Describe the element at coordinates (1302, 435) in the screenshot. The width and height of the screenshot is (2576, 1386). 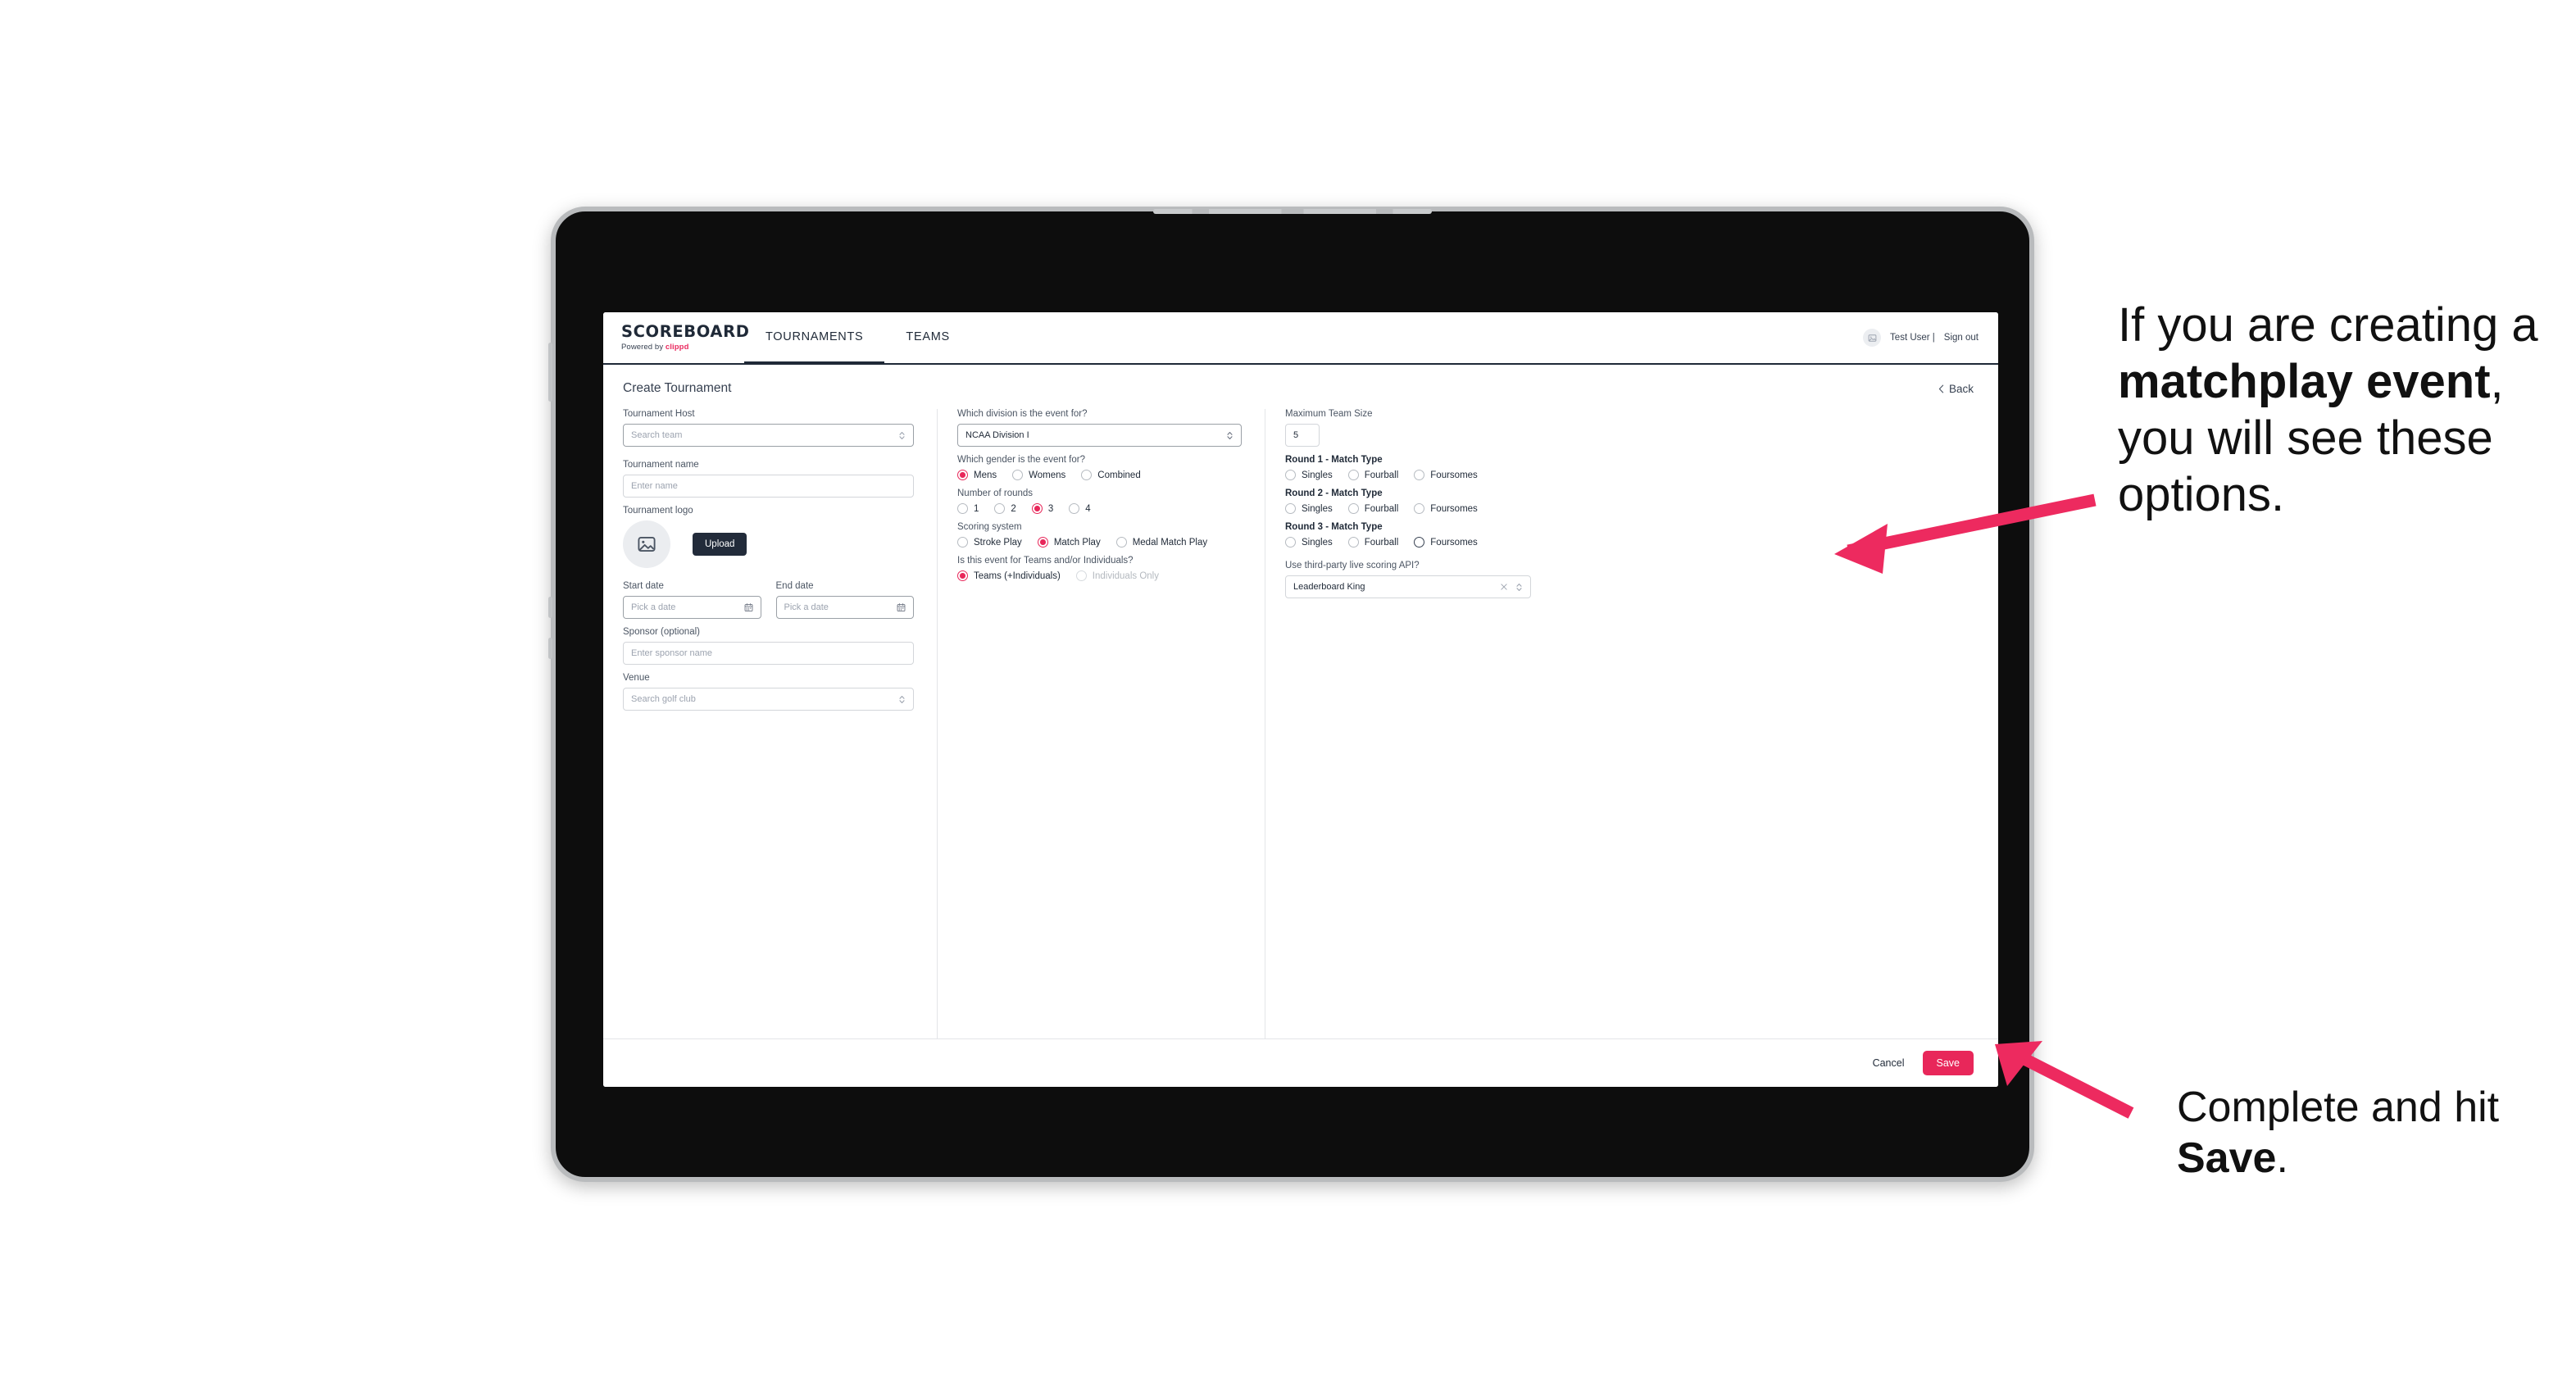
I see `team-size-input: 5` at that location.